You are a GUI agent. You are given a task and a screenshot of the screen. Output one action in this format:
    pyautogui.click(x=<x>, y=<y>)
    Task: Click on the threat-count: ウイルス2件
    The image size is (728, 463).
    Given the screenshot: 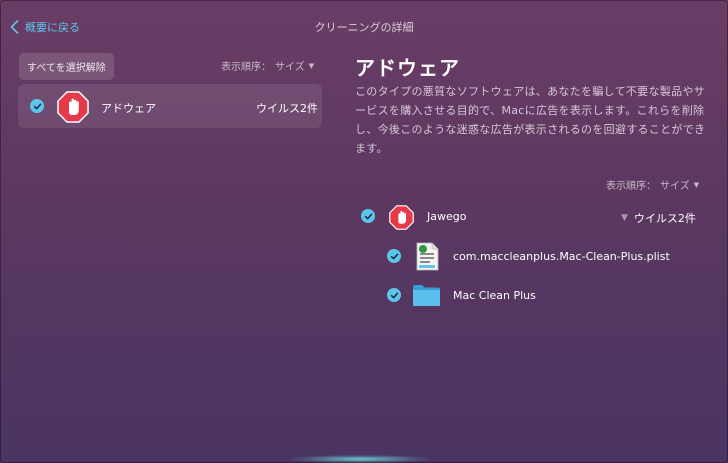 What is the action you would take?
    pyautogui.click(x=664, y=218)
    